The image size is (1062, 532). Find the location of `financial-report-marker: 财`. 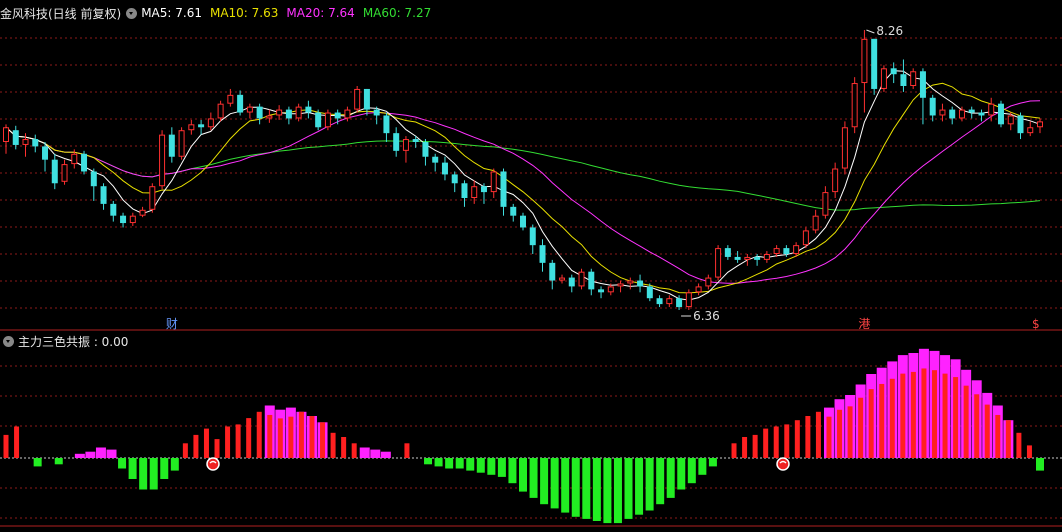

financial-report-marker: 财 is located at coordinates (172, 324).